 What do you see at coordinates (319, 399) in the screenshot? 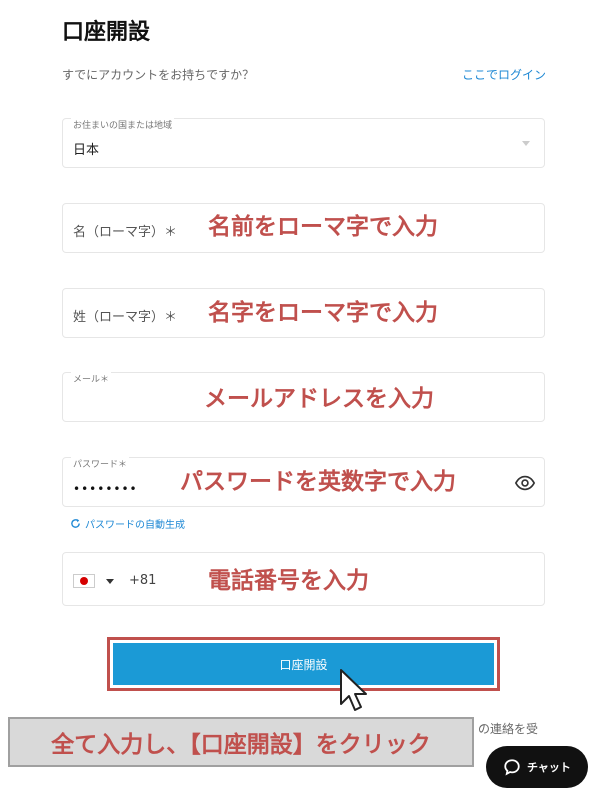
I see `annotation-email: メールアドレスを入力` at bounding box center [319, 399].